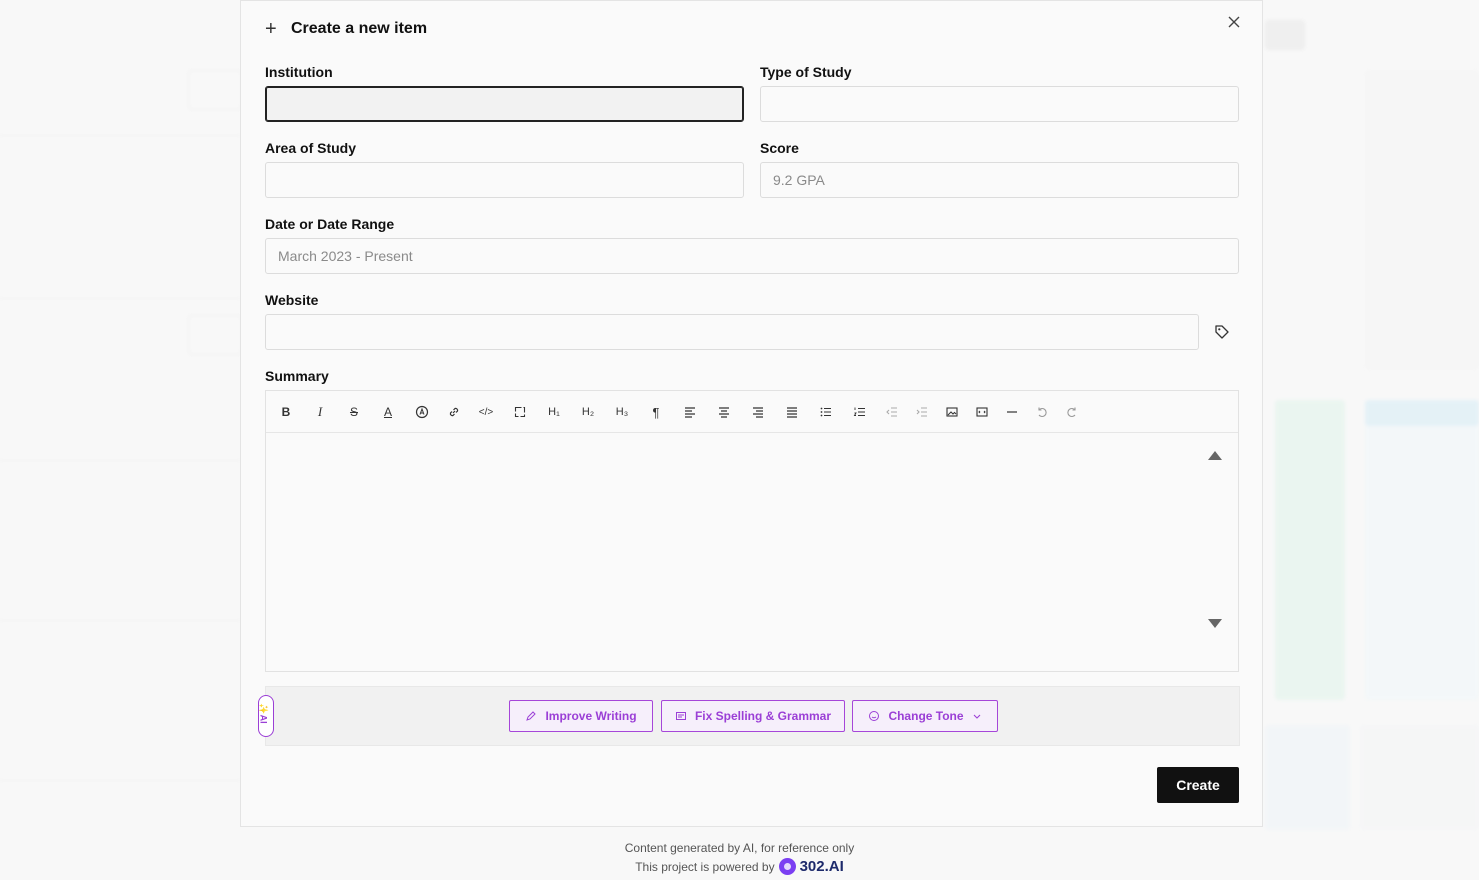 This screenshot has width=1479, height=880. What do you see at coordinates (520, 412) in the screenshot?
I see `code-block-icon` at bounding box center [520, 412].